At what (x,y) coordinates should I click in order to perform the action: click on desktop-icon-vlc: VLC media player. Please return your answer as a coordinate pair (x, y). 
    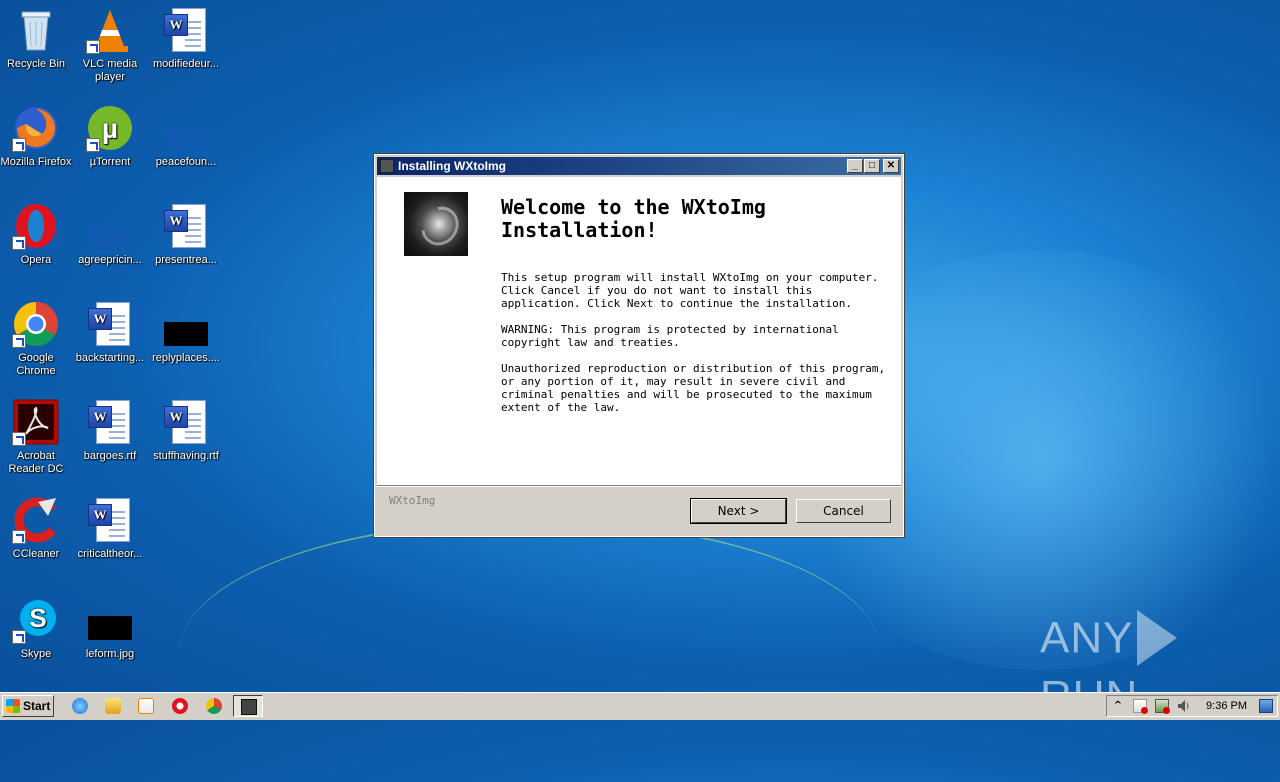
    Looking at the image, I should click on (110, 45).